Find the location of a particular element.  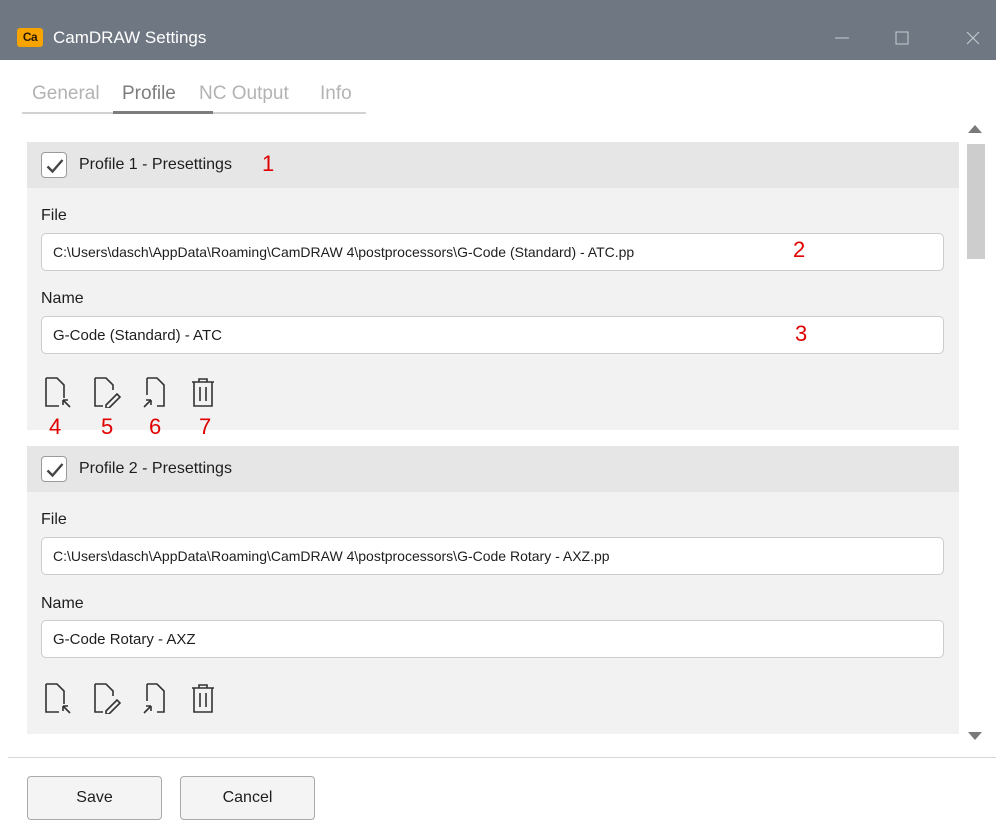

annotation-5: 5 is located at coordinates (107, 426).